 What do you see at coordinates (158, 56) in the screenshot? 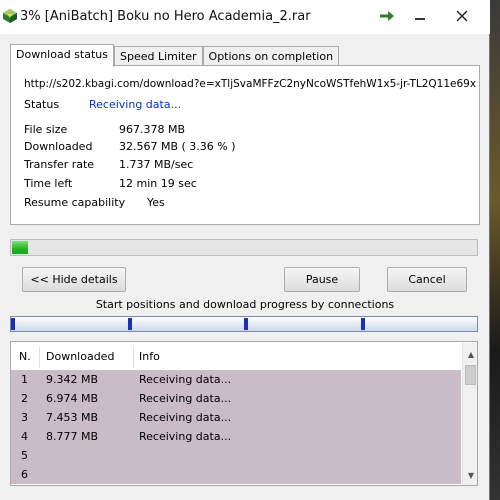
I see `tab-speed-limiter: Speed Limiter` at bounding box center [158, 56].